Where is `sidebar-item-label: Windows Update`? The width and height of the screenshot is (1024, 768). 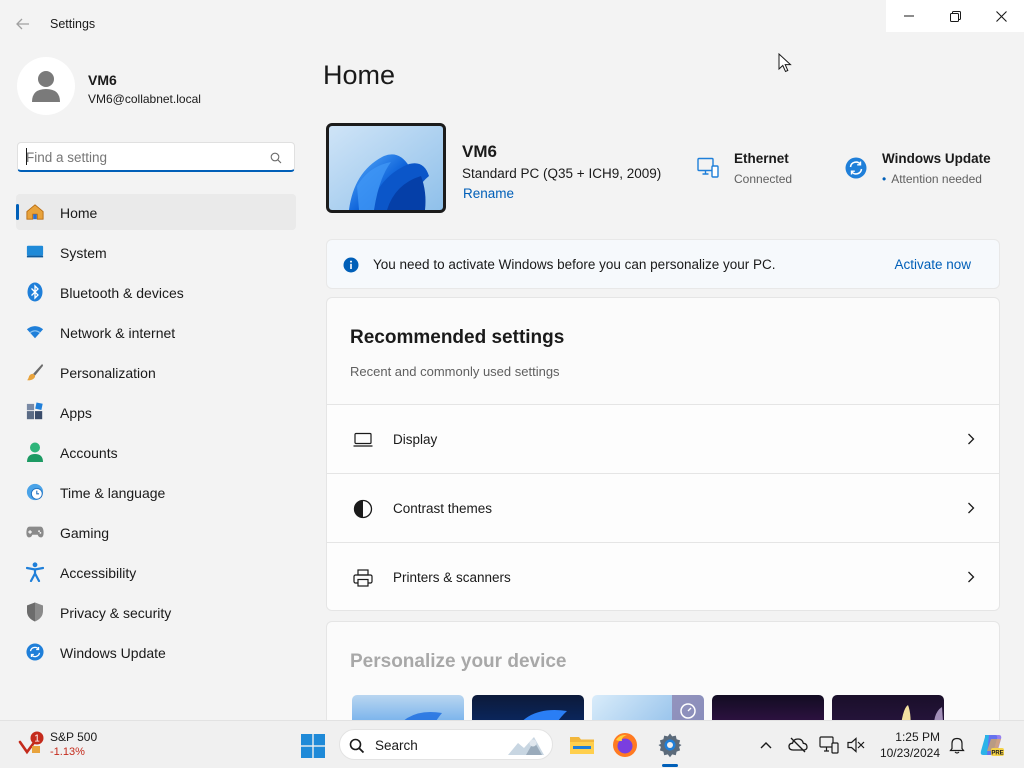
sidebar-item-label: Windows Update is located at coordinates (113, 653).